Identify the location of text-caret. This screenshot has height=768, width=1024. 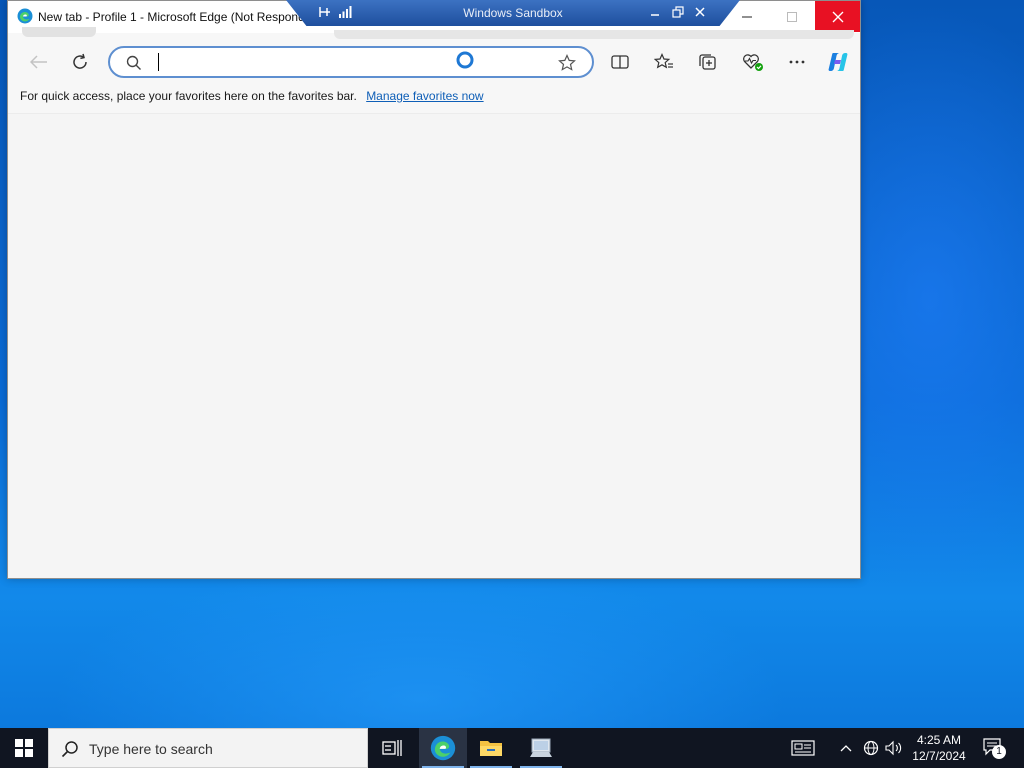
(158, 62).